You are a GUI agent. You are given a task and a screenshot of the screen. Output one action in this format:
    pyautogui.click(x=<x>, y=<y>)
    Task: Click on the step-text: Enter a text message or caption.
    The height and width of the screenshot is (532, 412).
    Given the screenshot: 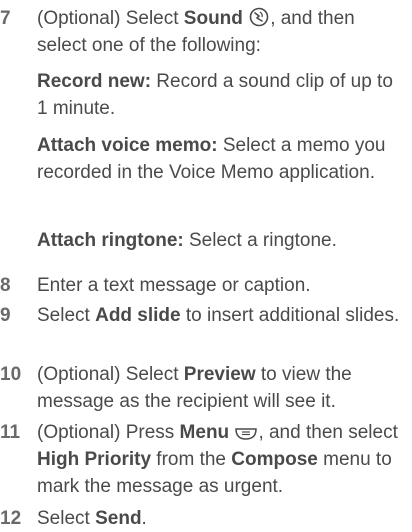 What is the action you would take?
    pyautogui.click(x=174, y=285)
    